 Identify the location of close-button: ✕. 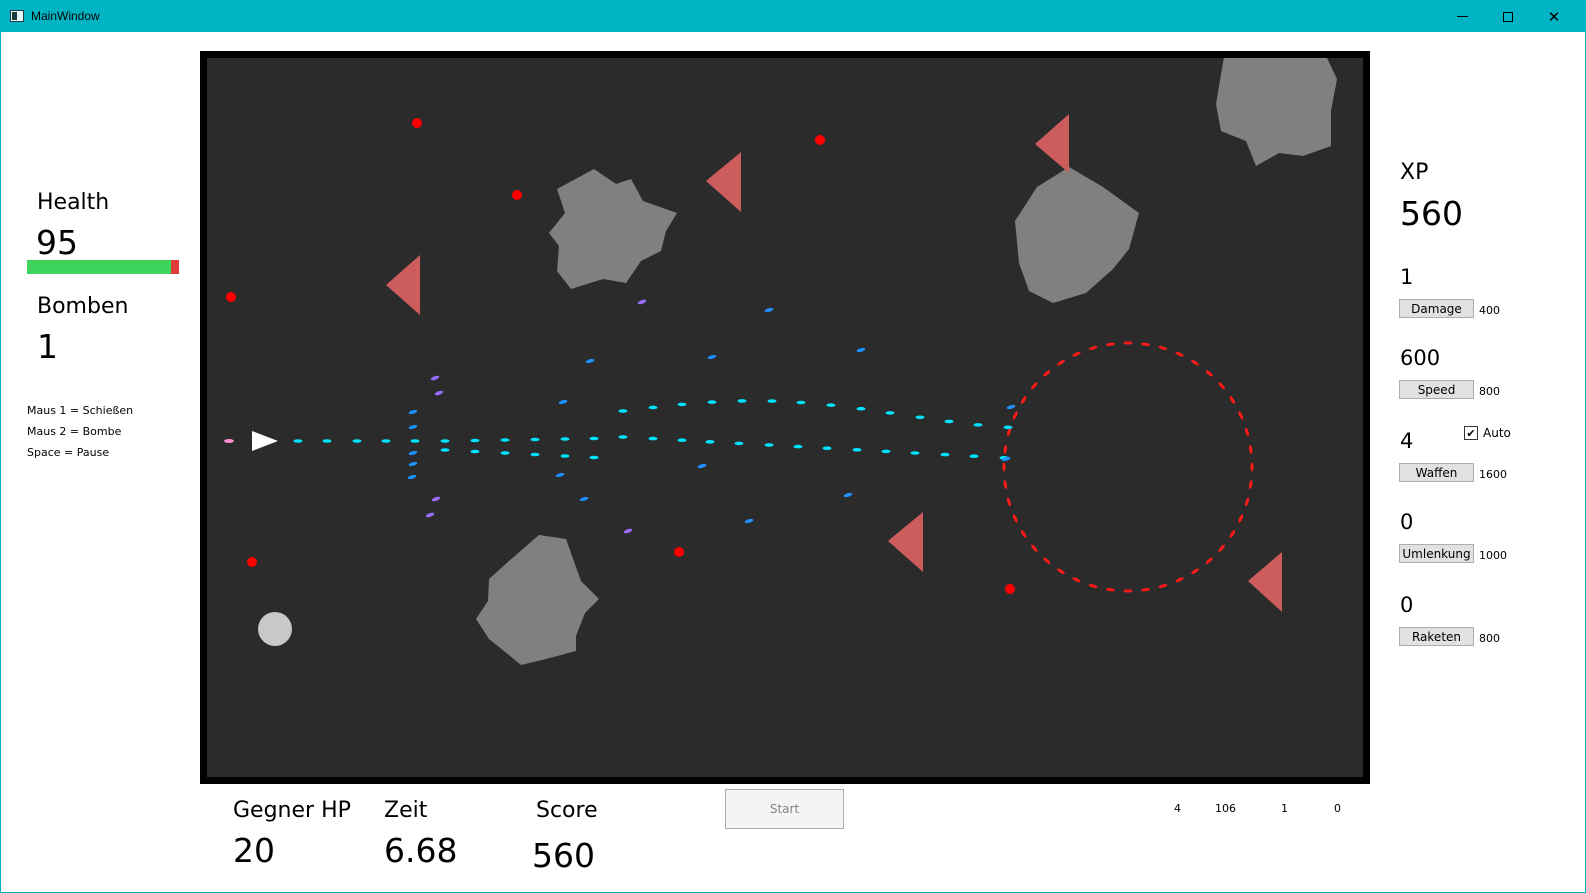
(1554, 16).